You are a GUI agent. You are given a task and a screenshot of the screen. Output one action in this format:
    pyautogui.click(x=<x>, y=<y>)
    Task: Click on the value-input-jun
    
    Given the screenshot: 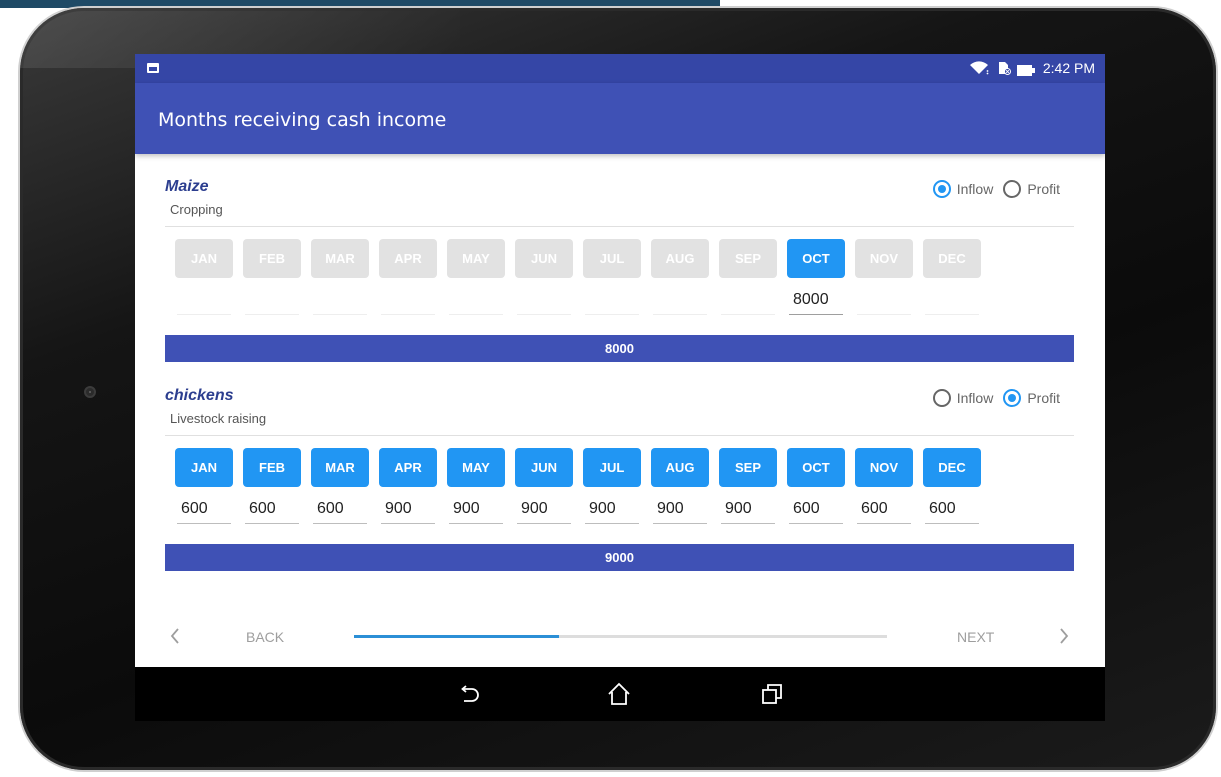 What is the action you would take?
    pyautogui.click(x=544, y=302)
    